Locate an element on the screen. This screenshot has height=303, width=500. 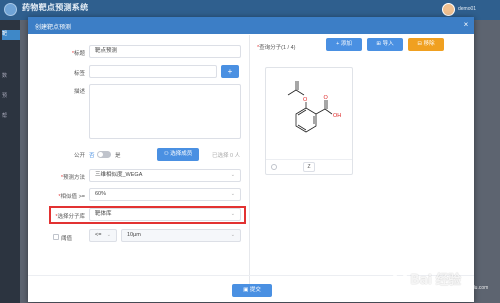
ester-oxygen-label: O is located at coordinates (305, 100).